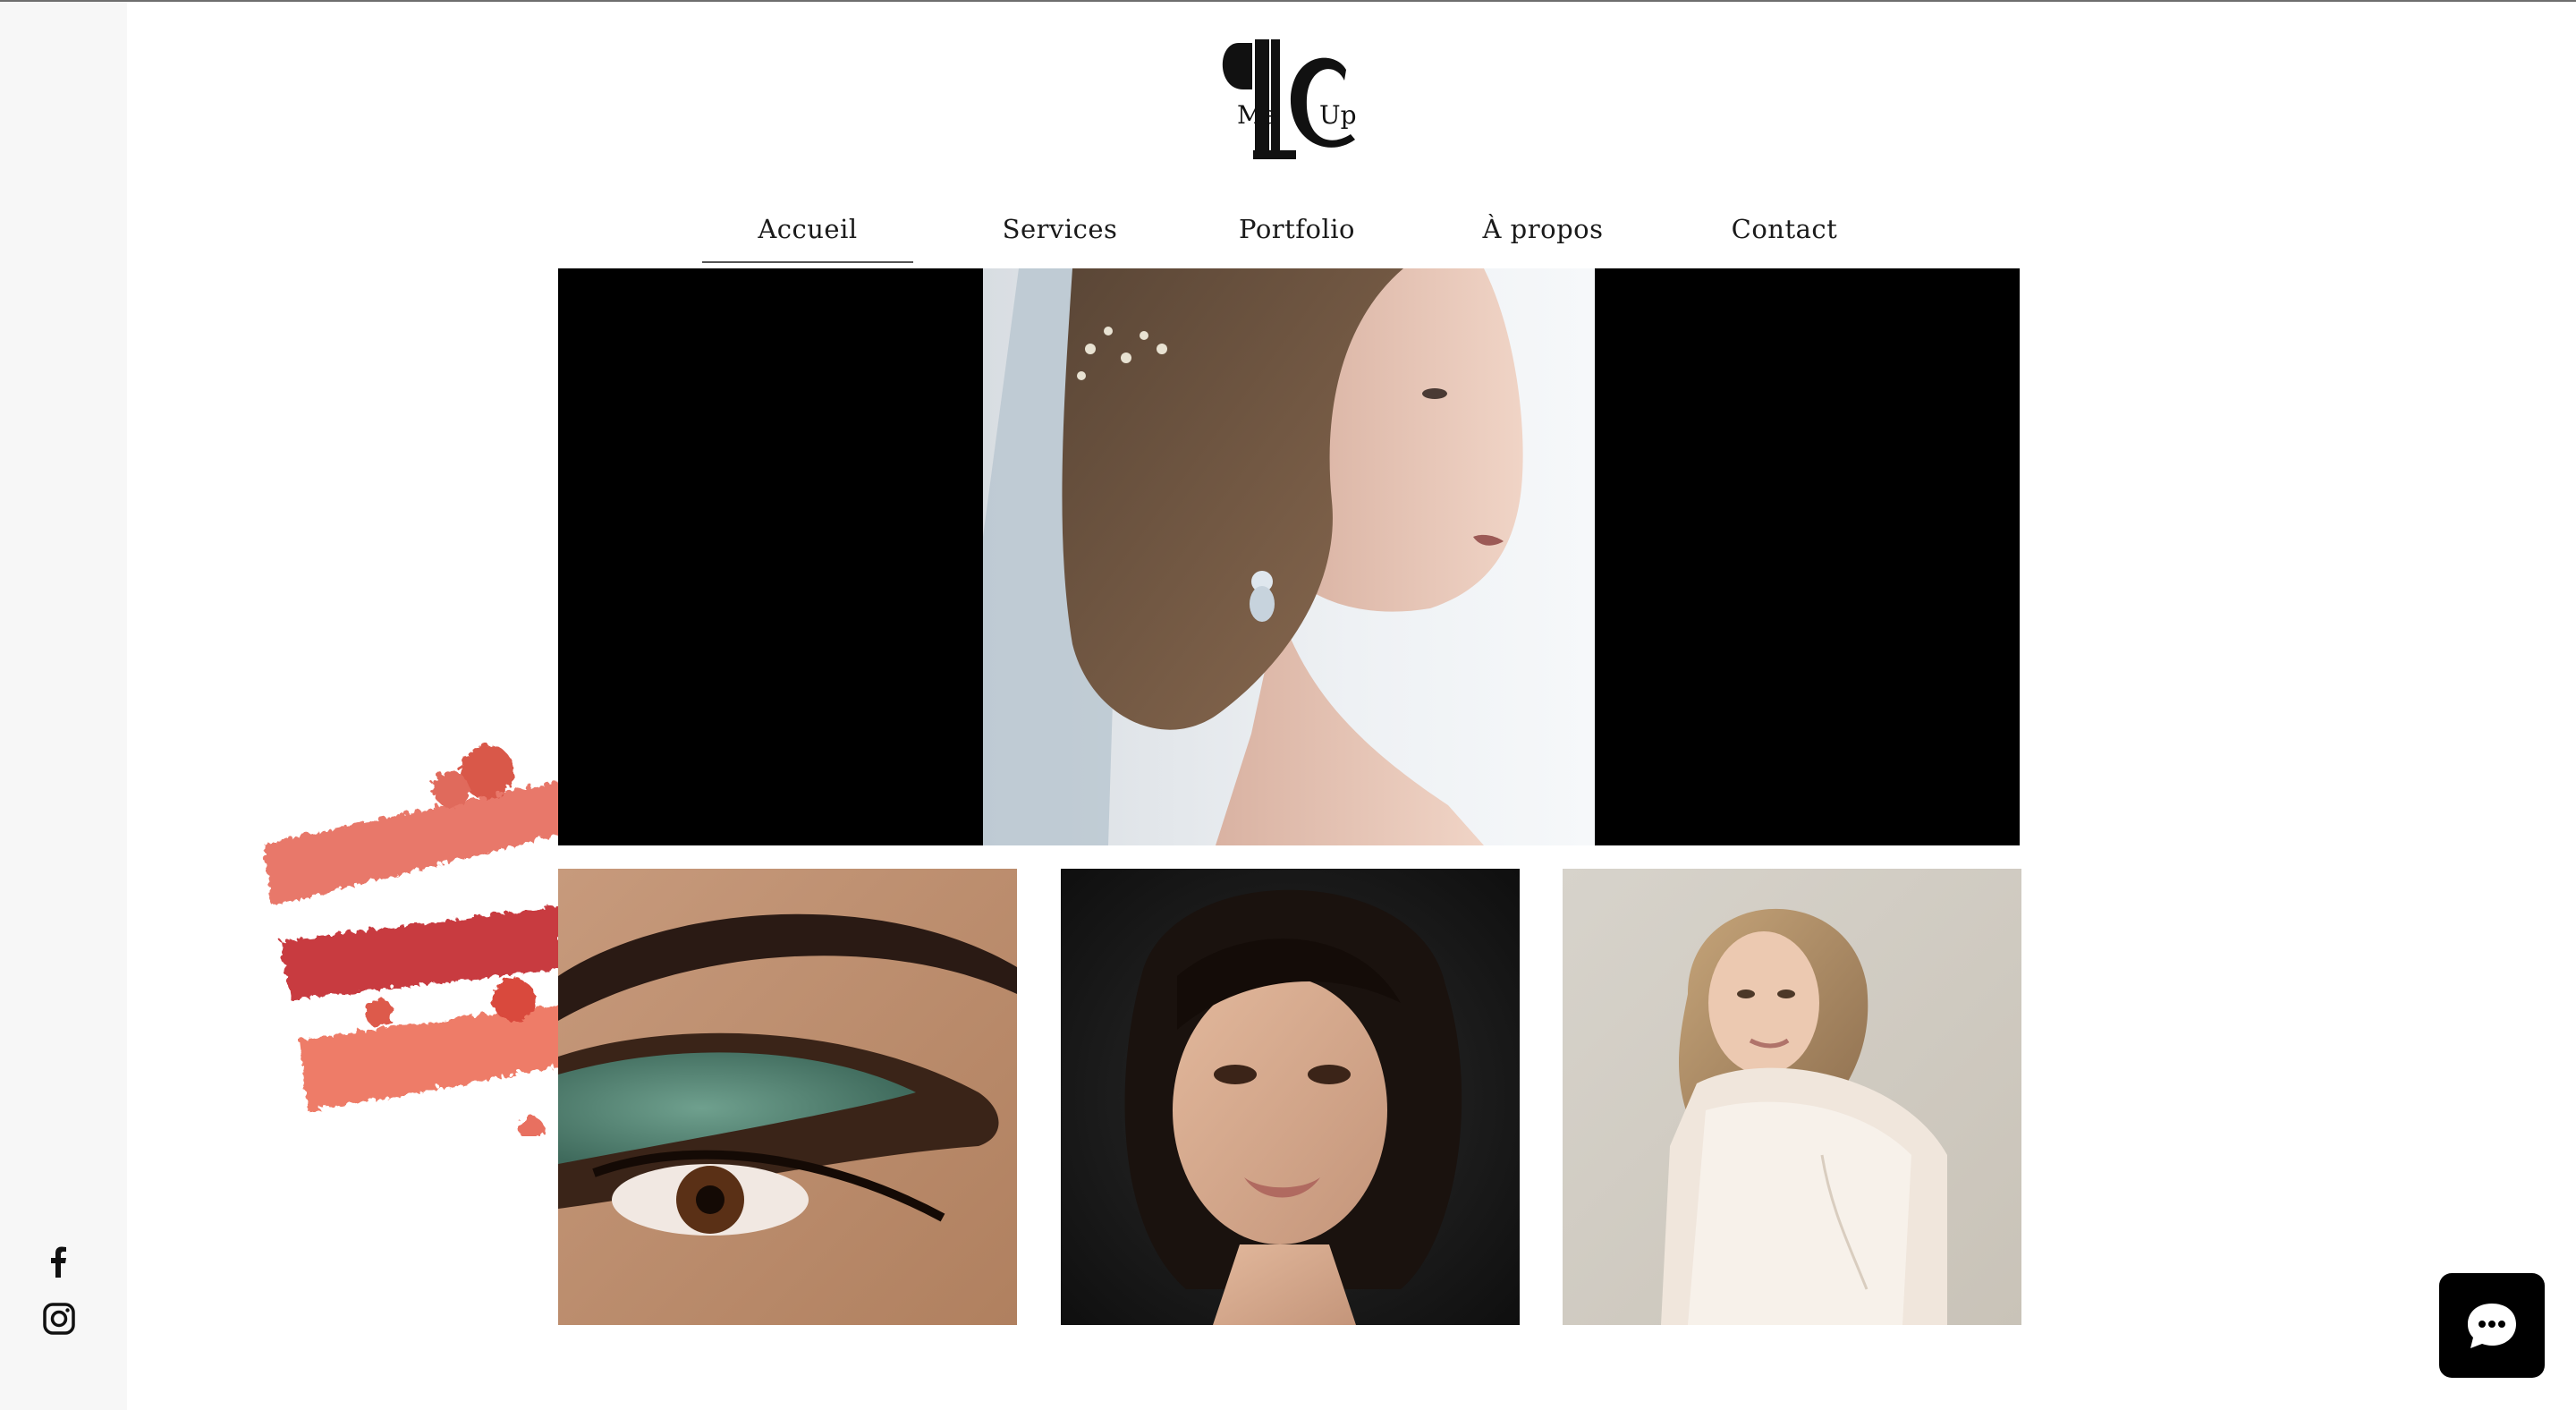  Describe the element at coordinates (787, 1097) in the screenshot. I see `gallery-image-eyeshadow` at that location.